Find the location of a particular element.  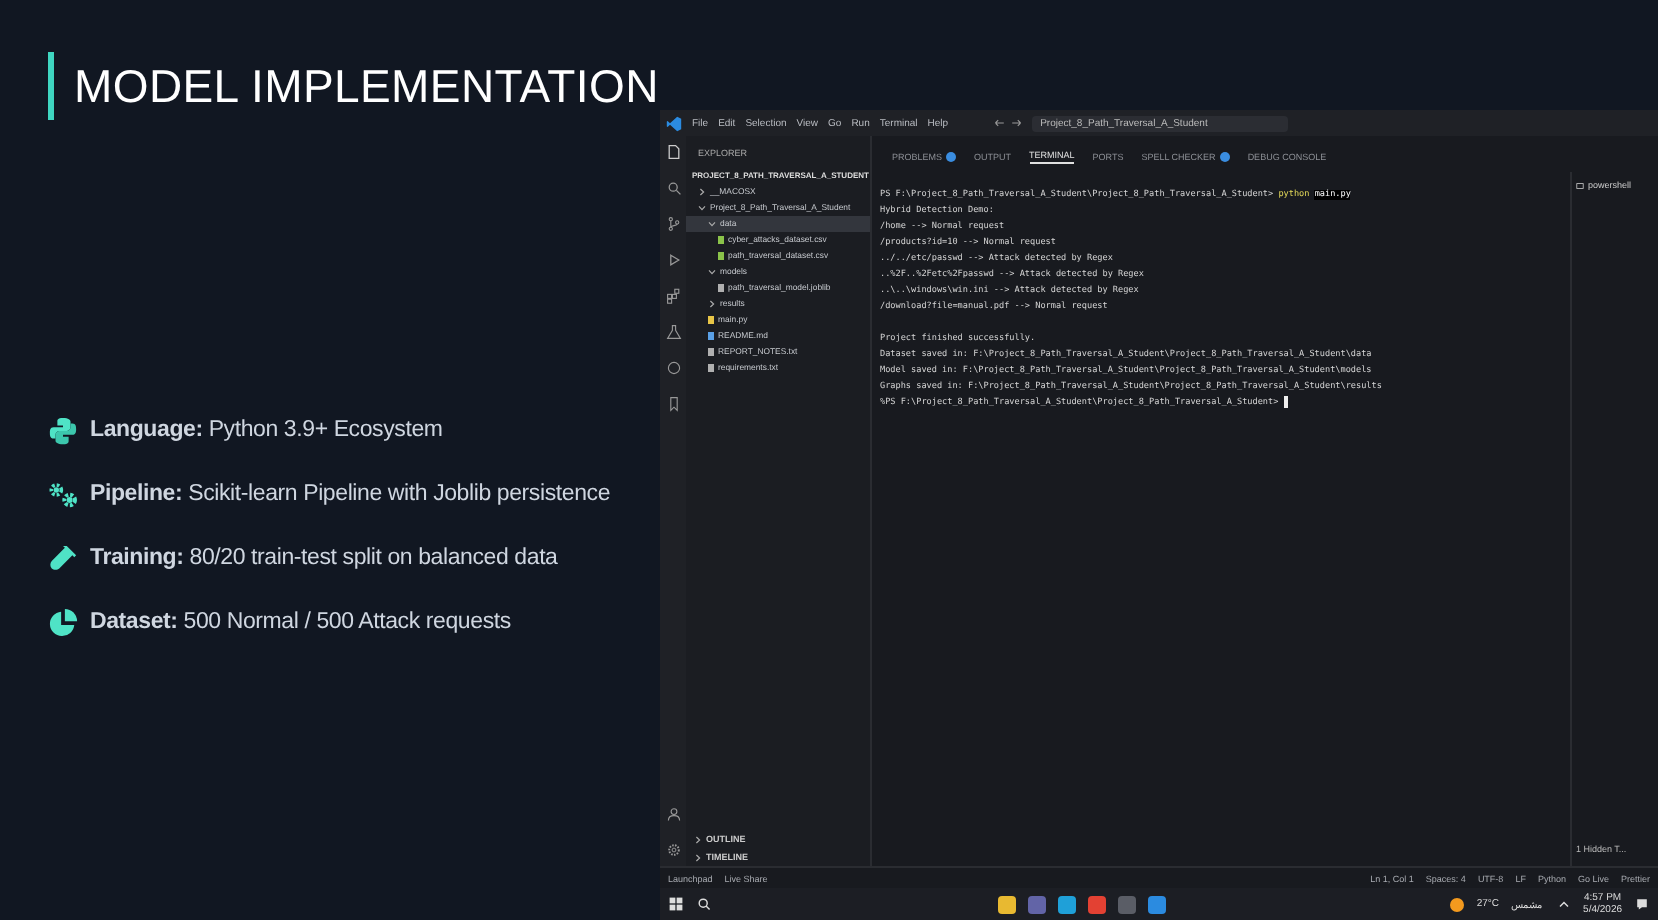

settings-icon is located at coordinates (673, 850).